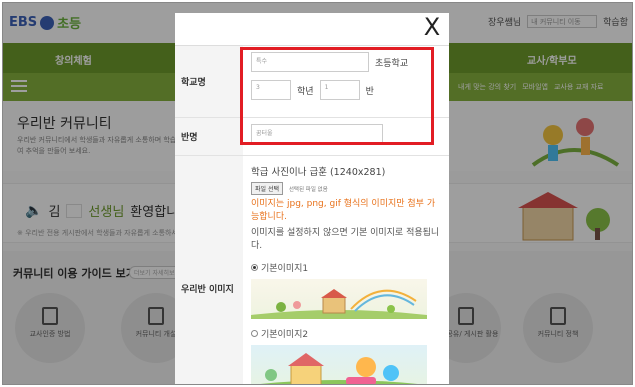  I want to click on modal-header: X, so click(312, 29).